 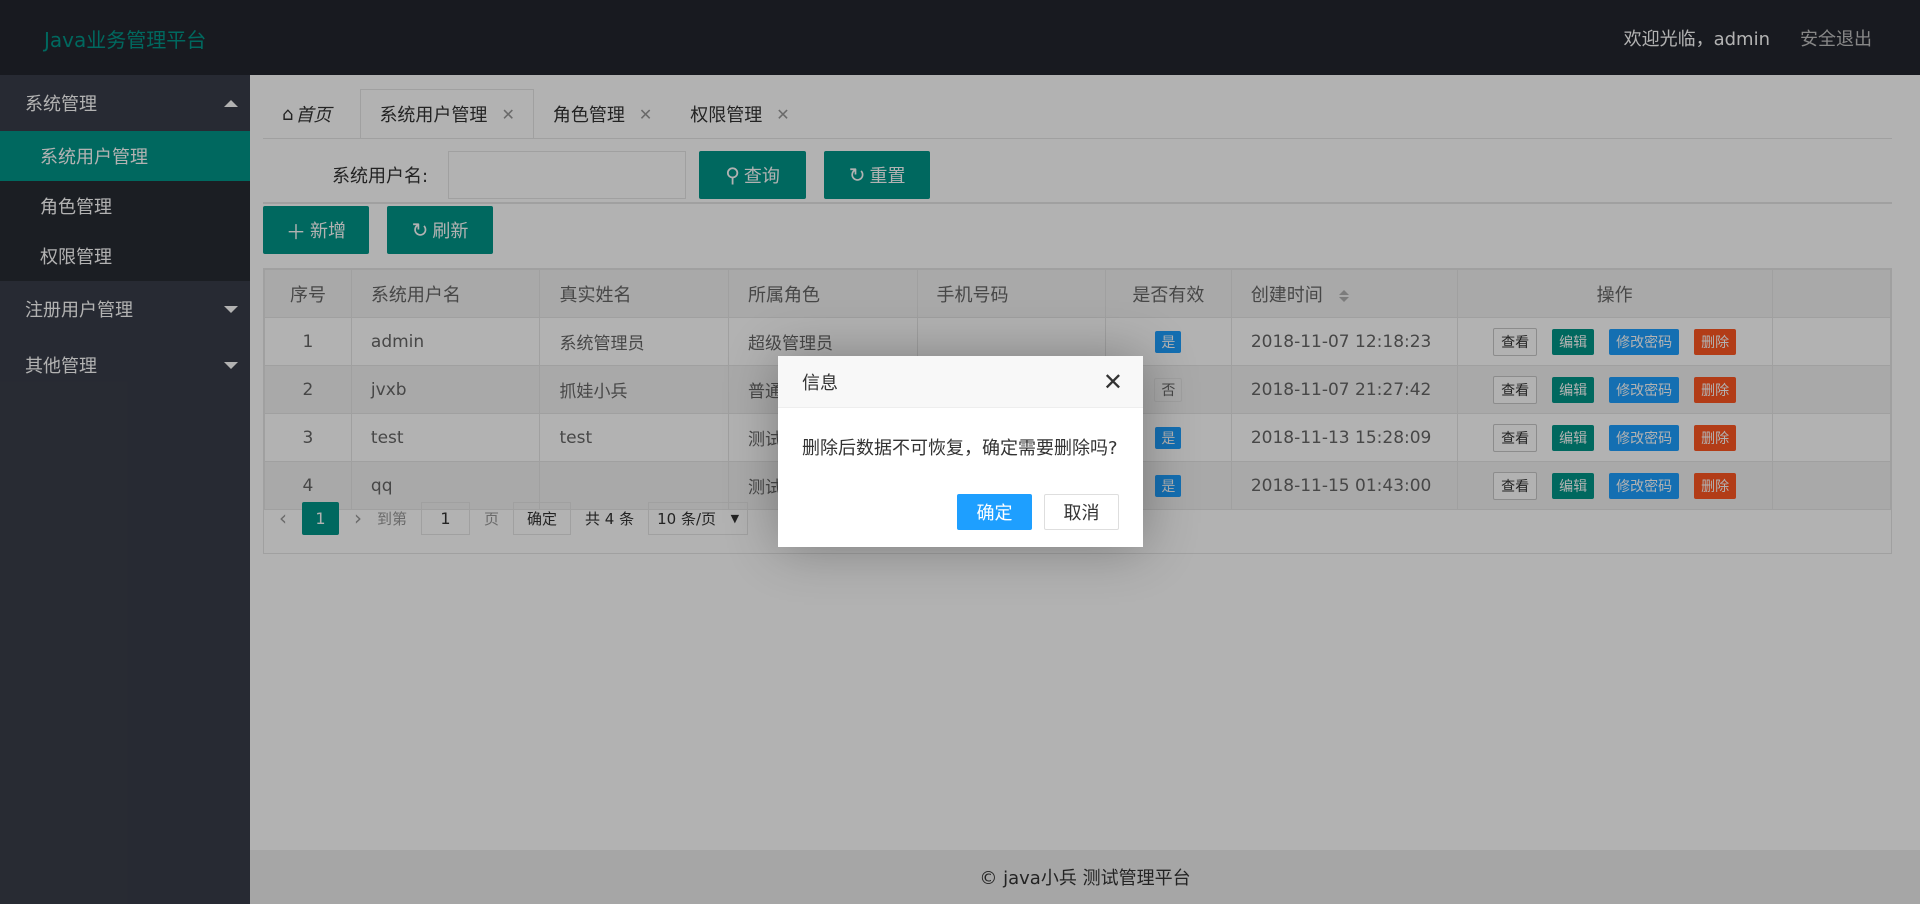 What do you see at coordinates (1113, 382) in the screenshot?
I see `close-icon: ✕` at bounding box center [1113, 382].